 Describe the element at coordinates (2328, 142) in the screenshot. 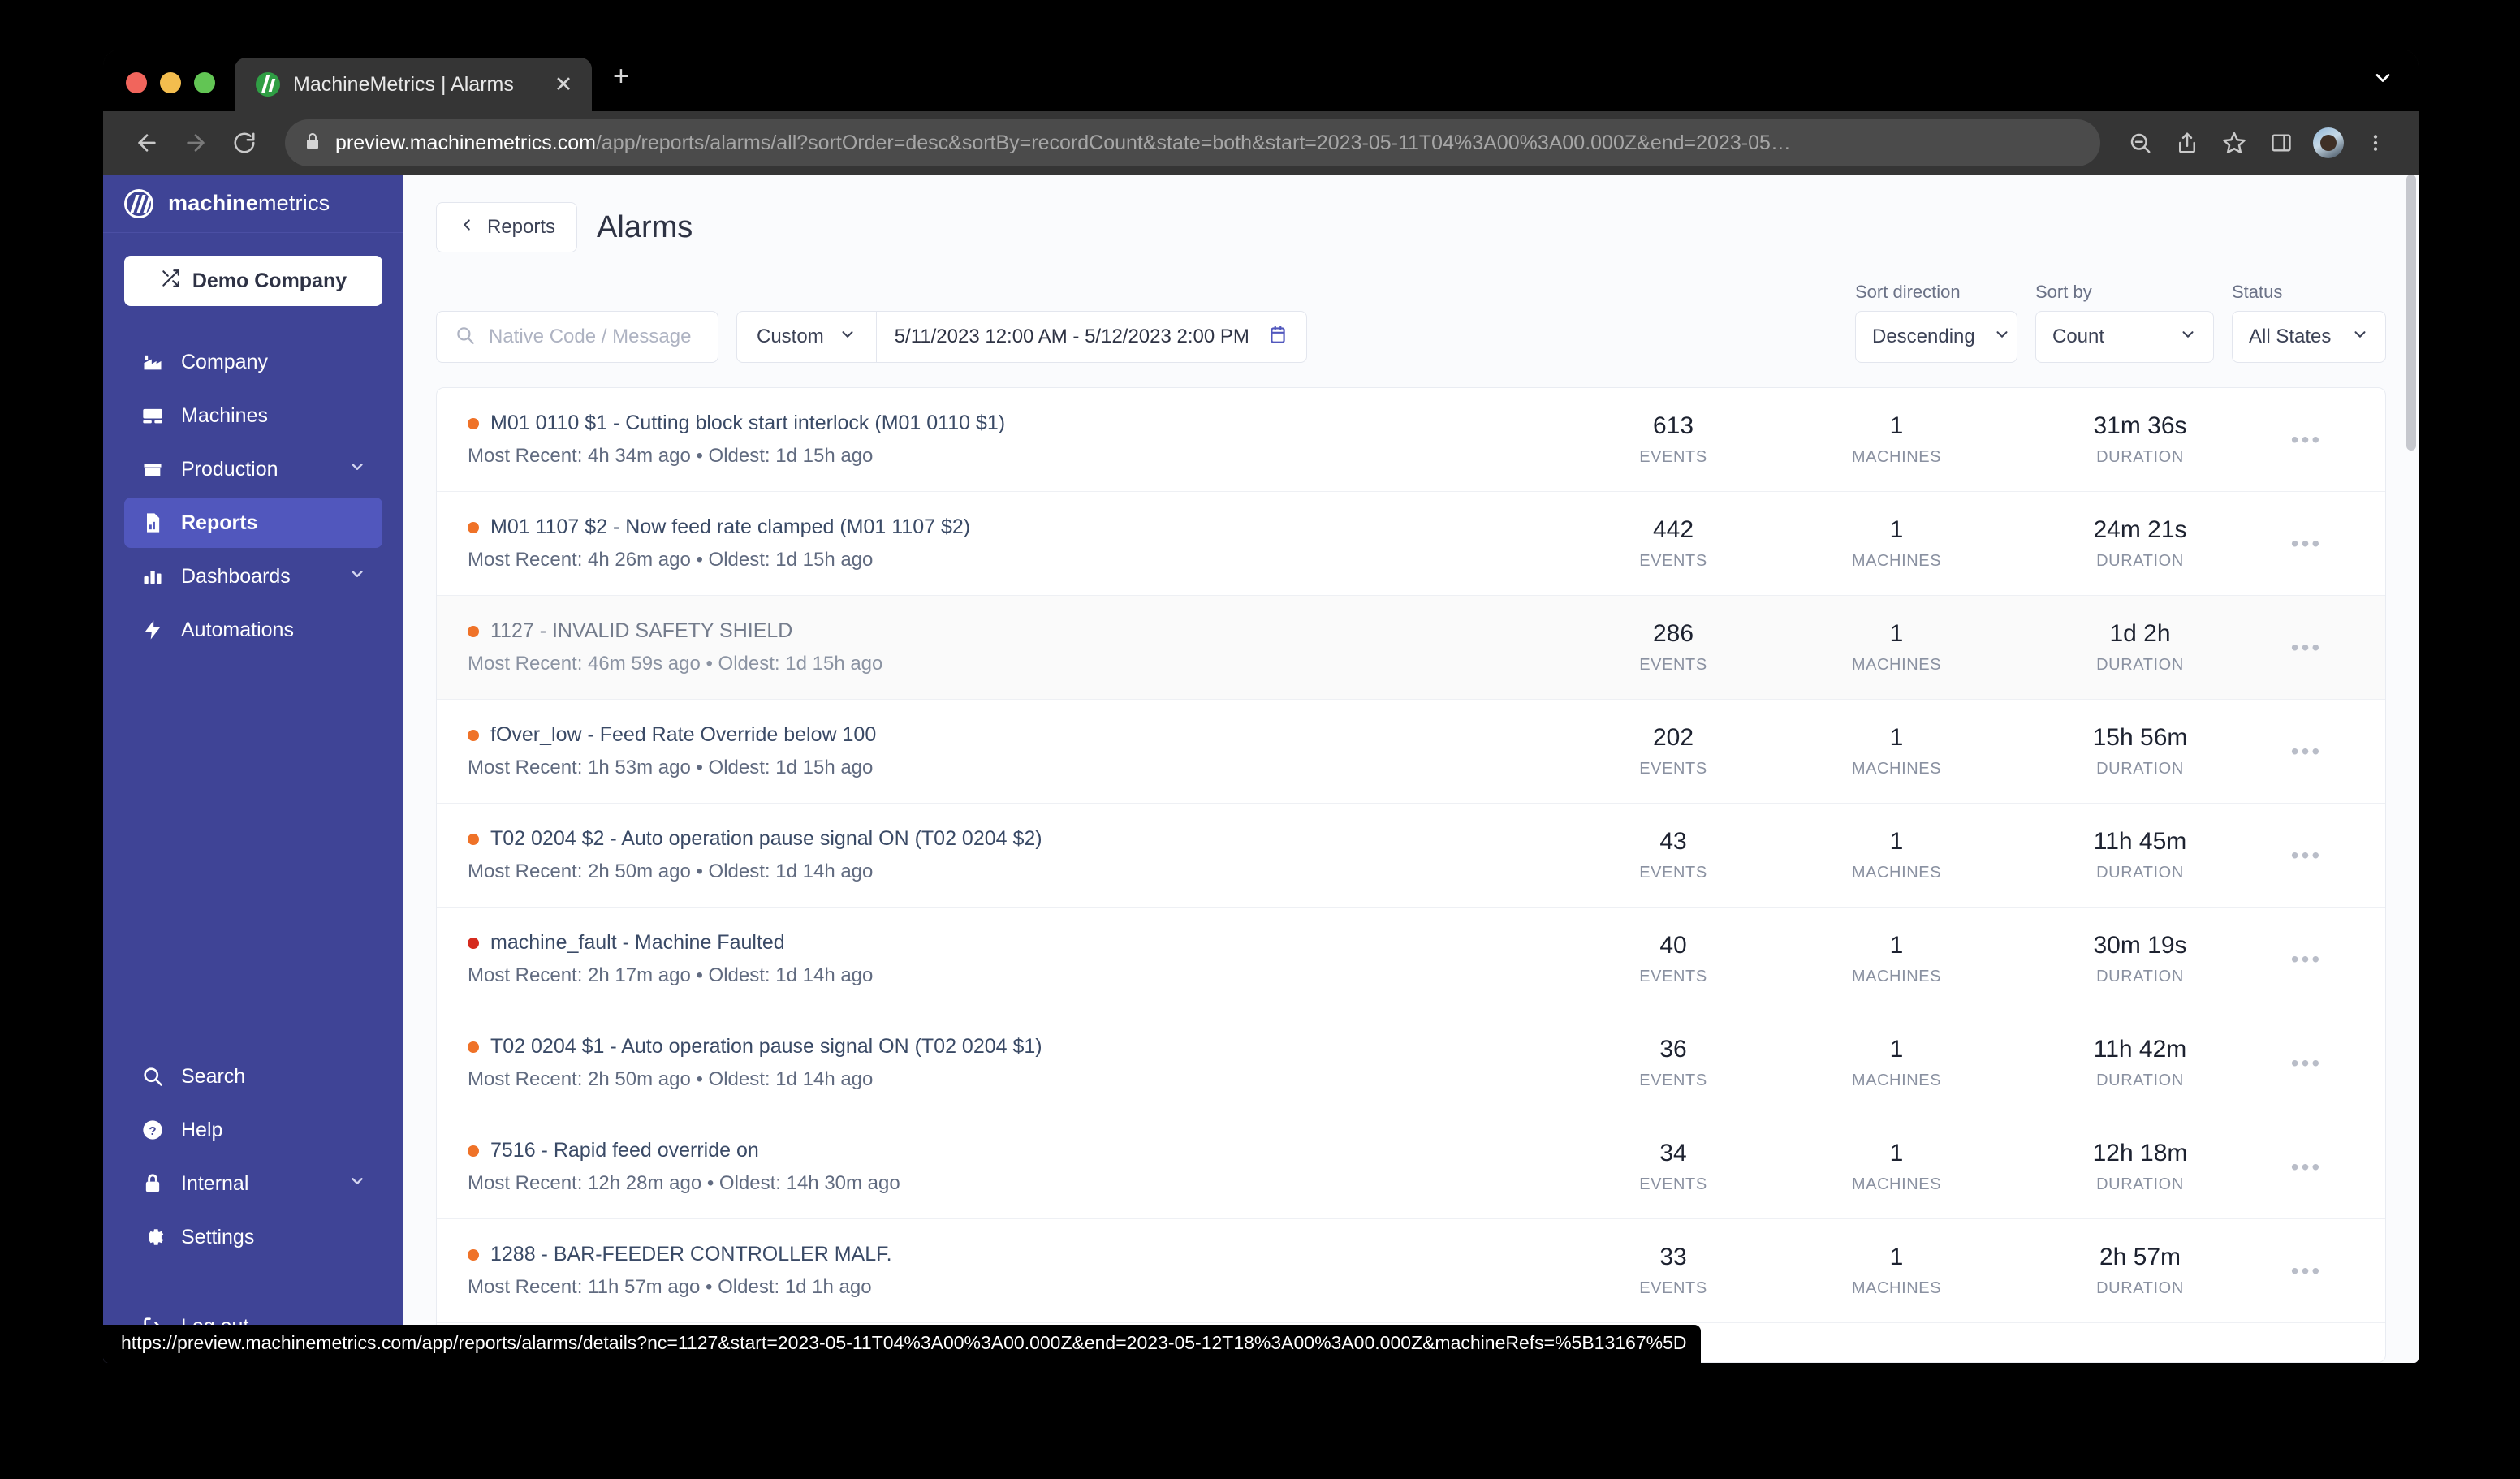

I see `profile-avatar` at that location.